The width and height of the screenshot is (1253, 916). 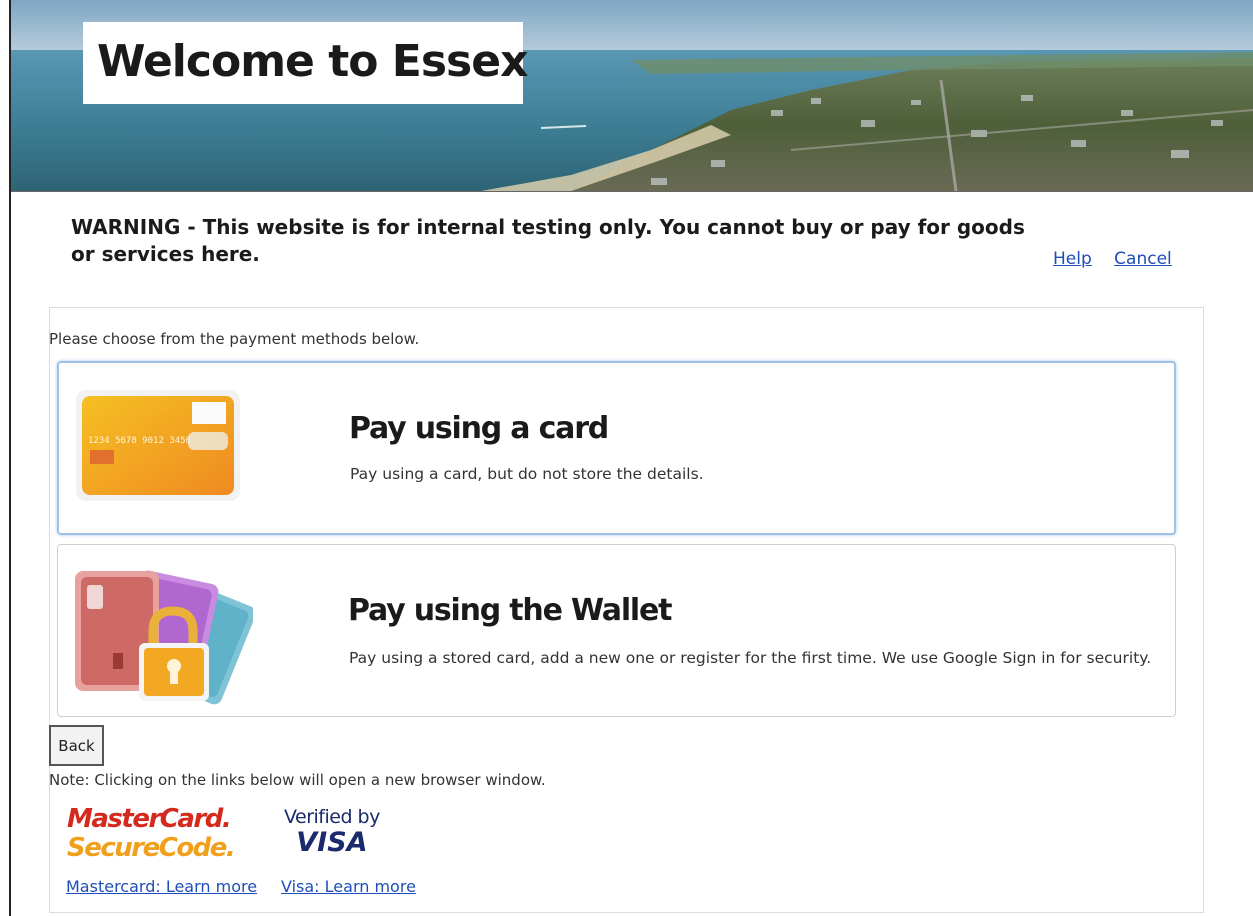 What do you see at coordinates (305, 63) in the screenshot?
I see `site-title: Welcome to Essex` at bounding box center [305, 63].